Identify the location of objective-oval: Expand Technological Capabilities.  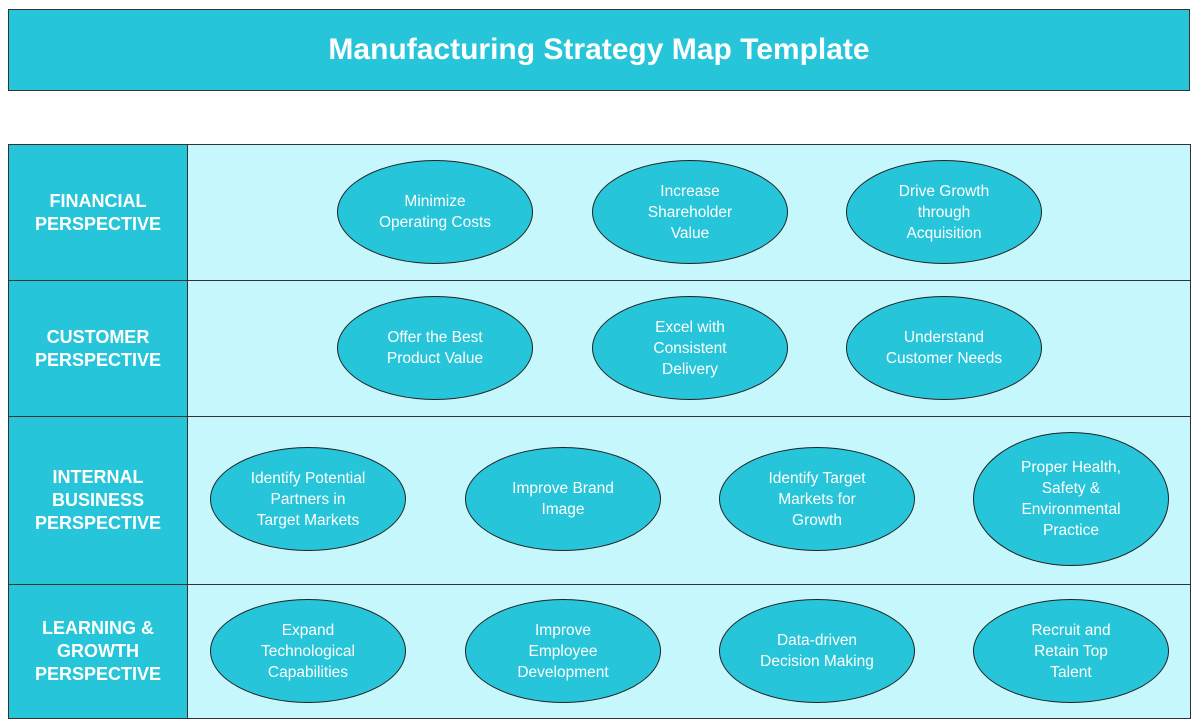
(308, 651).